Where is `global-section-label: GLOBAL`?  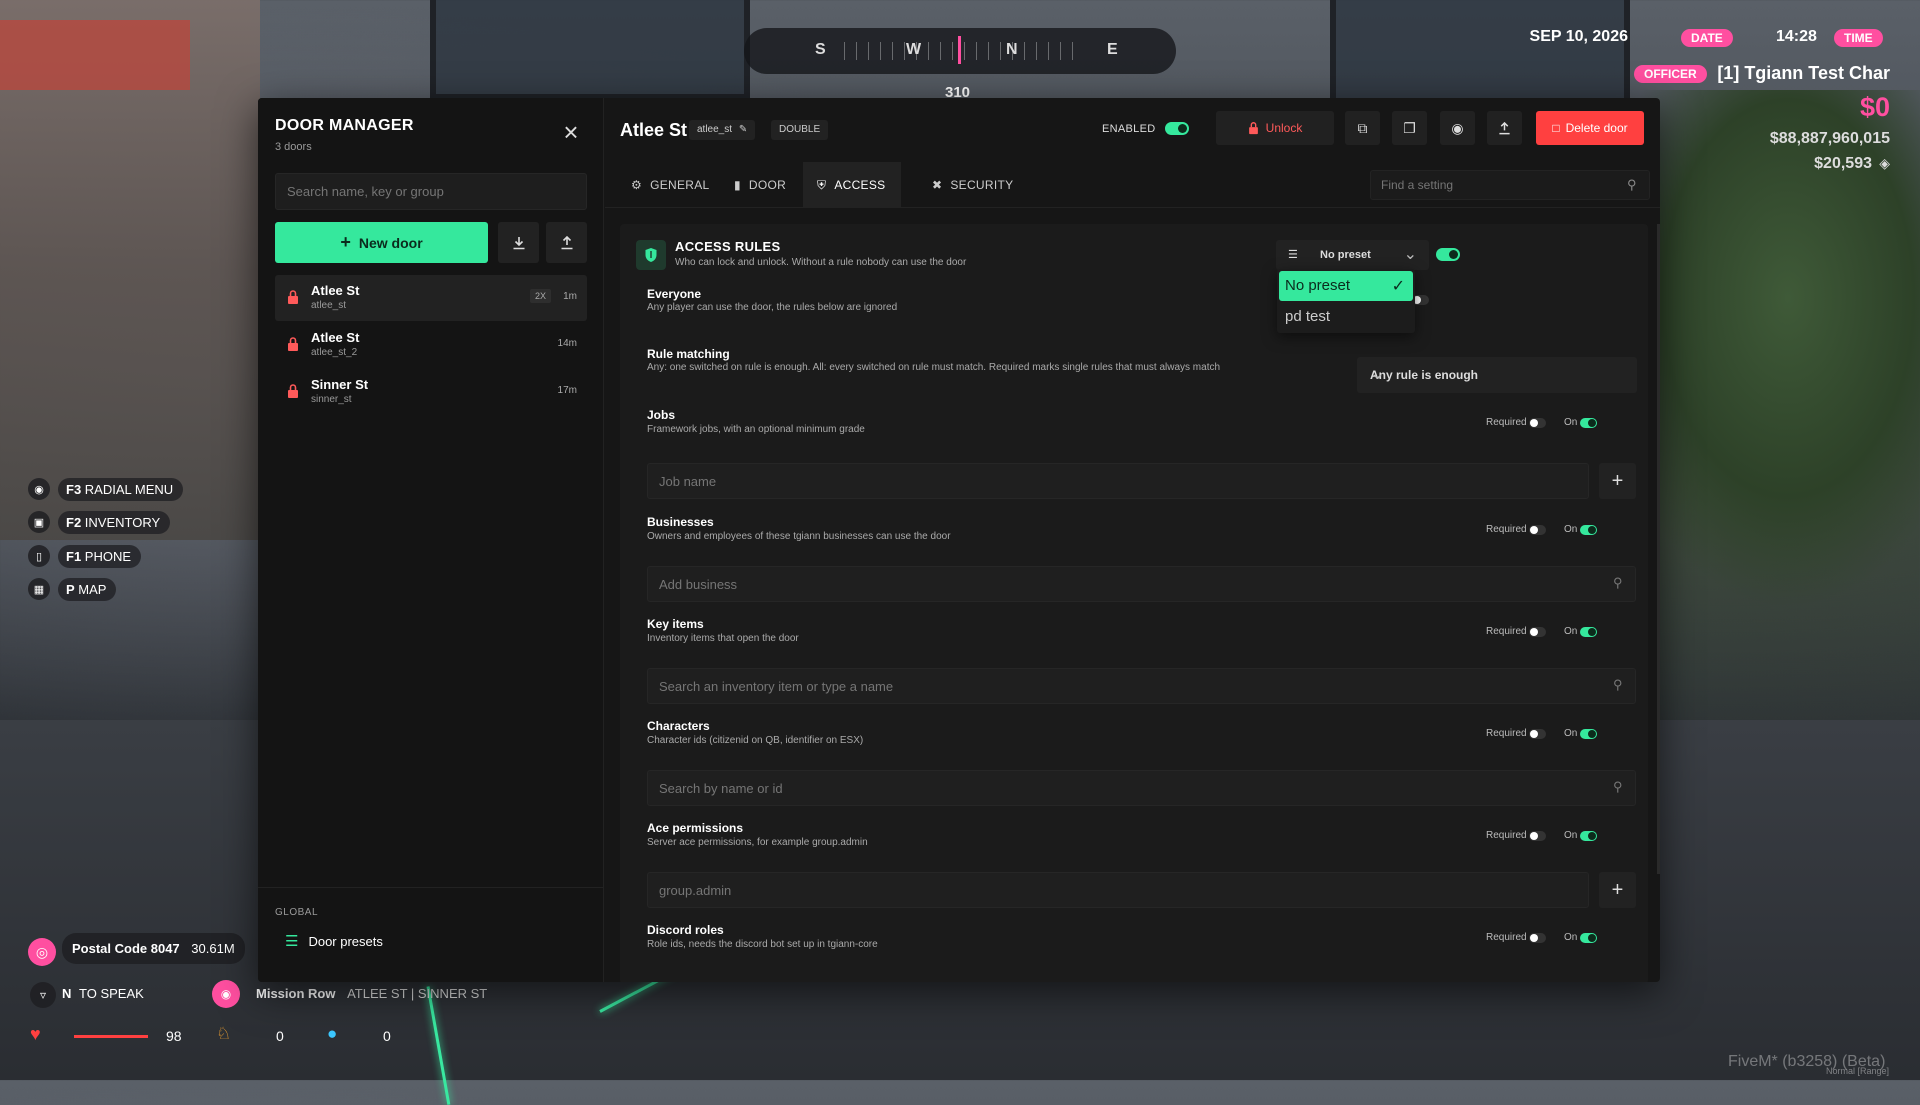
global-section-label: GLOBAL is located at coordinates (297, 912).